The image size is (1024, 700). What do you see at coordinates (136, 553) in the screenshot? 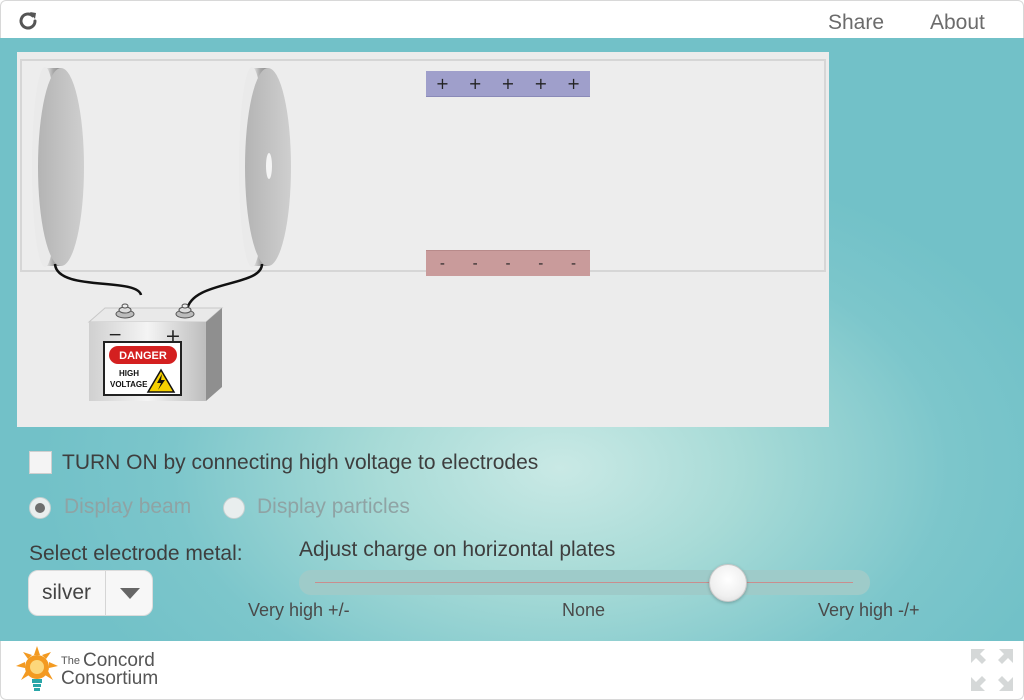
I see `electrode-metal-label: Select electrode metal:` at bounding box center [136, 553].